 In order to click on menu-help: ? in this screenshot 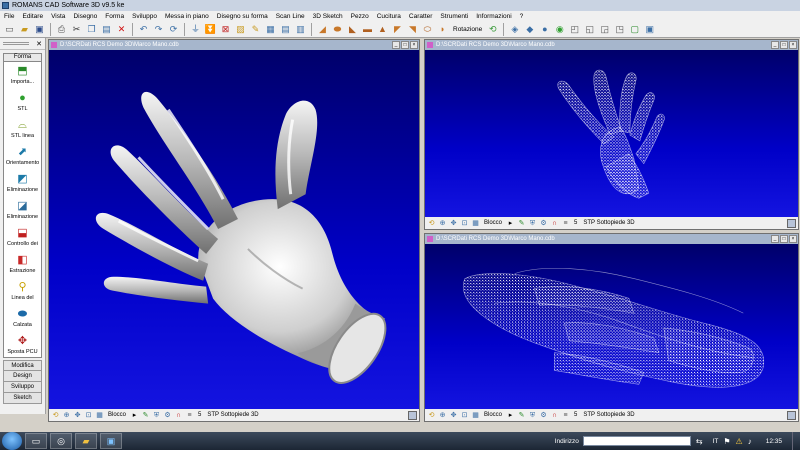, I will do `click(522, 16)`.